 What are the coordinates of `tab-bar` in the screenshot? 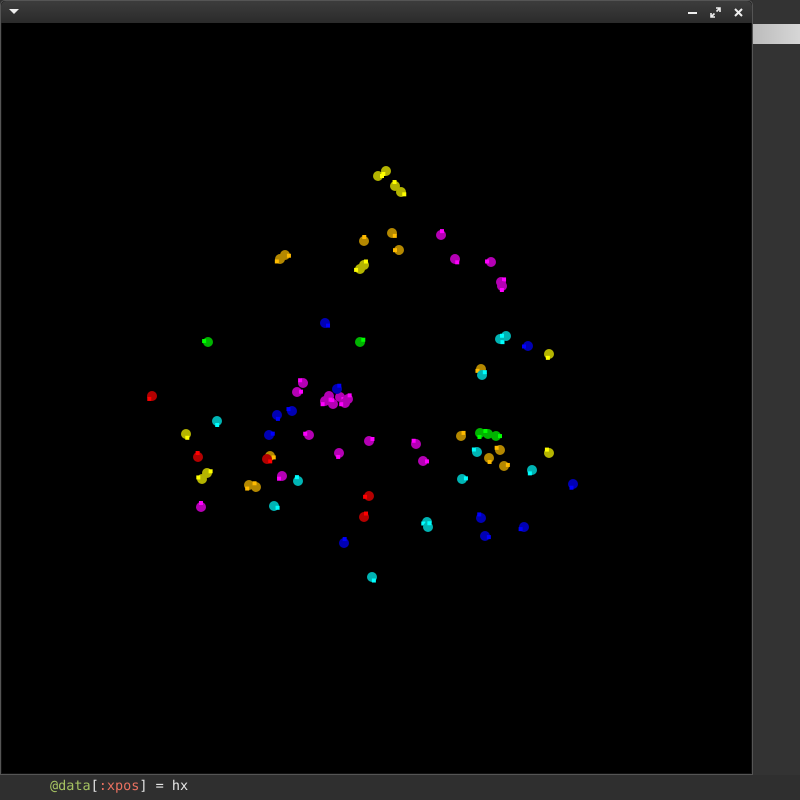 It's located at (776, 34).